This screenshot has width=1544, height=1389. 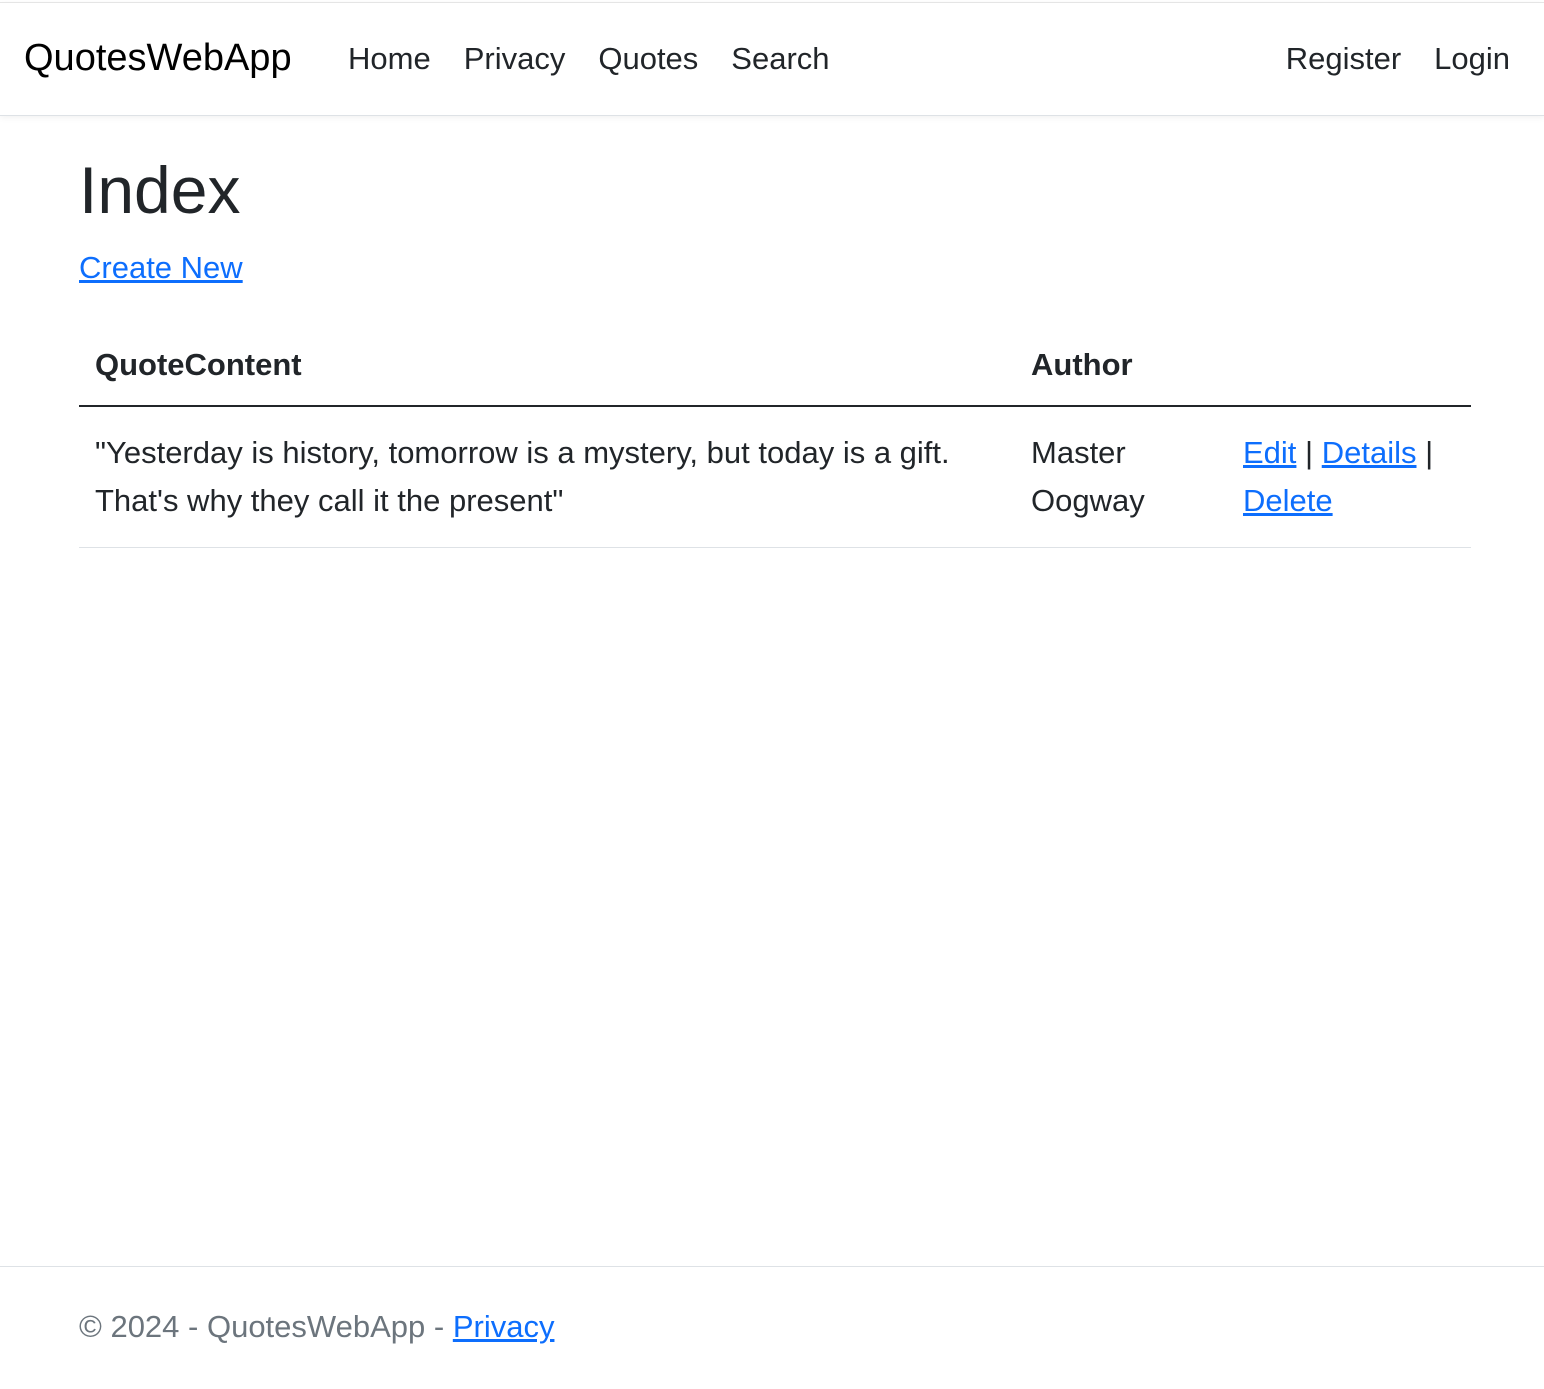 What do you see at coordinates (1349, 366) in the screenshot?
I see `header-actions` at bounding box center [1349, 366].